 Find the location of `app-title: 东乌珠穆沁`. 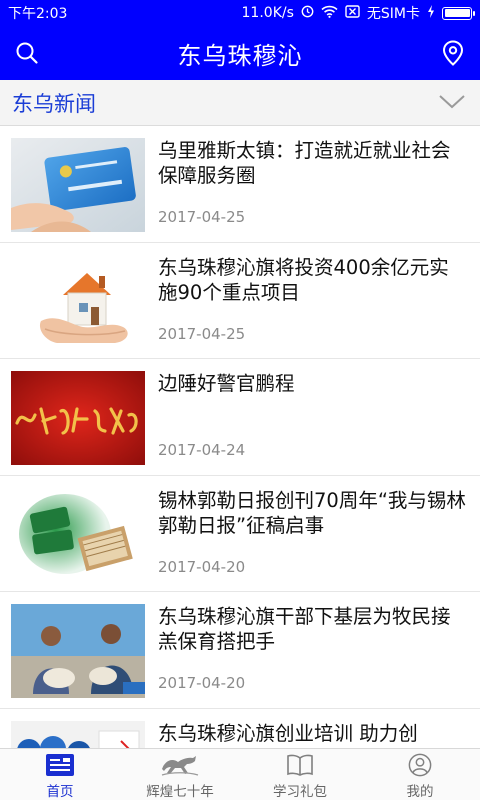

app-title: 东乌珠穆沁 is located at coordinates (240, 55).